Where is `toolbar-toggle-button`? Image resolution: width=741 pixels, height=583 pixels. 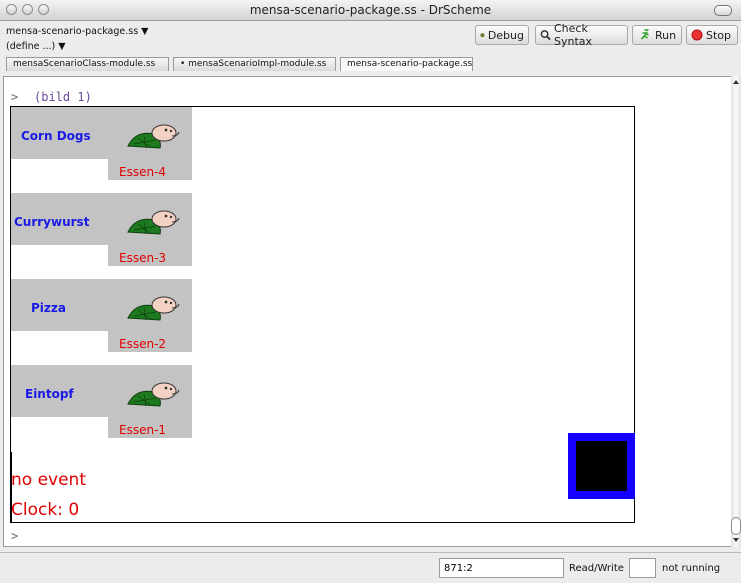 toolbar-toggle-button is located at coordinates (723, 10).